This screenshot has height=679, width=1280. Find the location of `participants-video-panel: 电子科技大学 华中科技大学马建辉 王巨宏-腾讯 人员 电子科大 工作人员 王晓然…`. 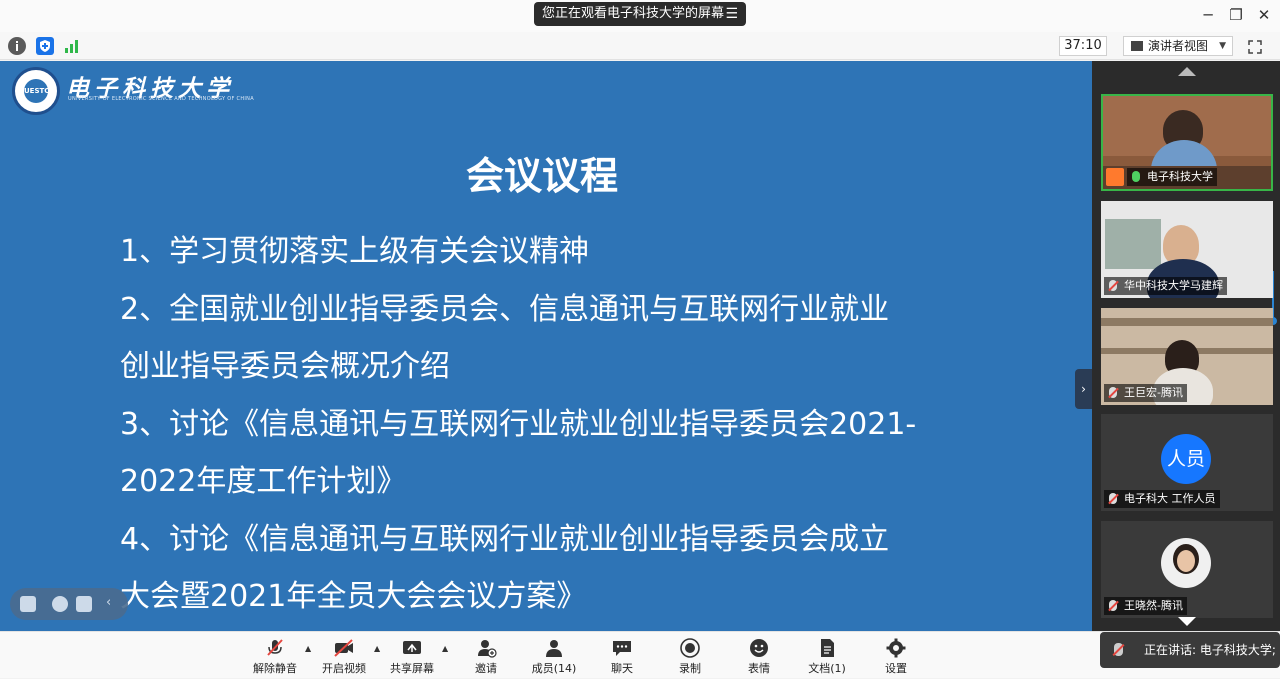

participants-video-panel: 电子科技大学 华中科技大学马建辉 王巨宏-腾讯 人员 电子科大 工作人员 王晓然… is located at coordinates (1186, 346).